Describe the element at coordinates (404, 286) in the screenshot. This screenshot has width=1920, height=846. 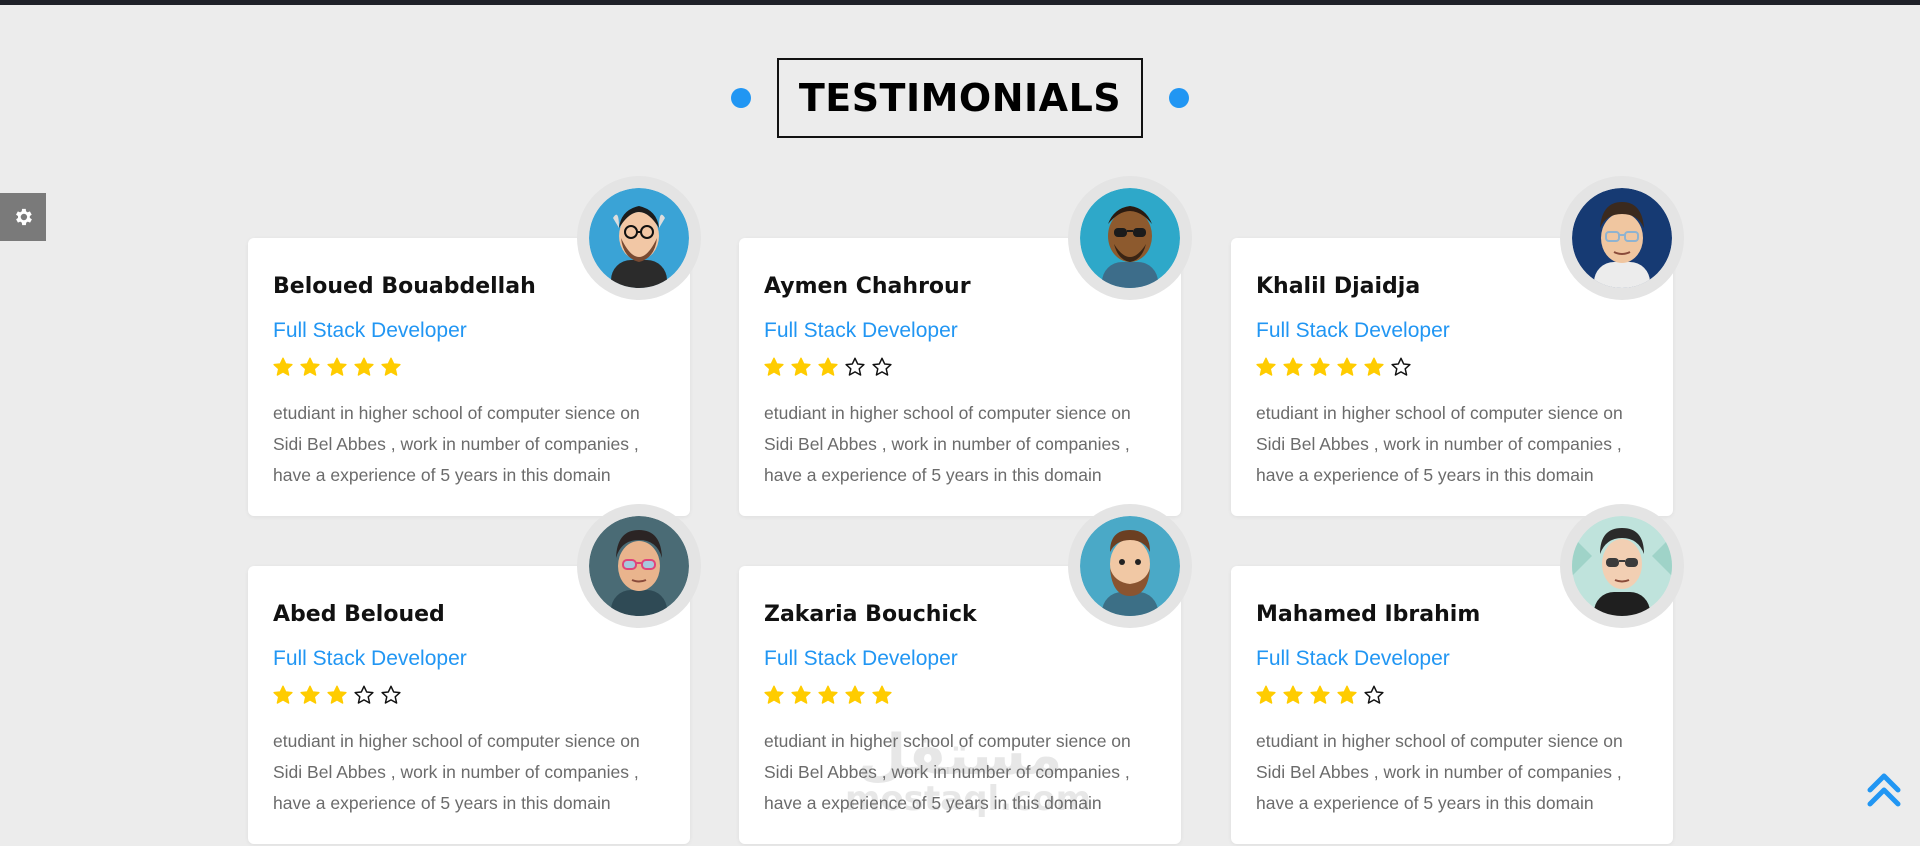
I see `testimonial-name: Beloued Bouabdellah` at that location.